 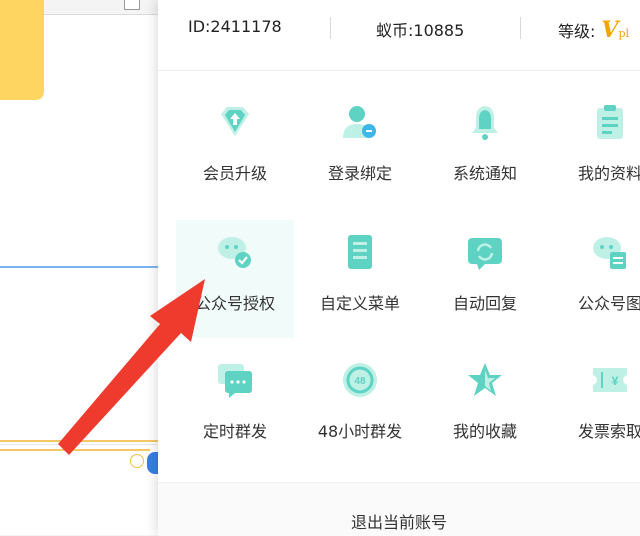 What do you see at coordinates (235, 149) in the screenshot?
I see `menu-item-vip-upgrade: 会员升级` at bounding box center [235, 149].